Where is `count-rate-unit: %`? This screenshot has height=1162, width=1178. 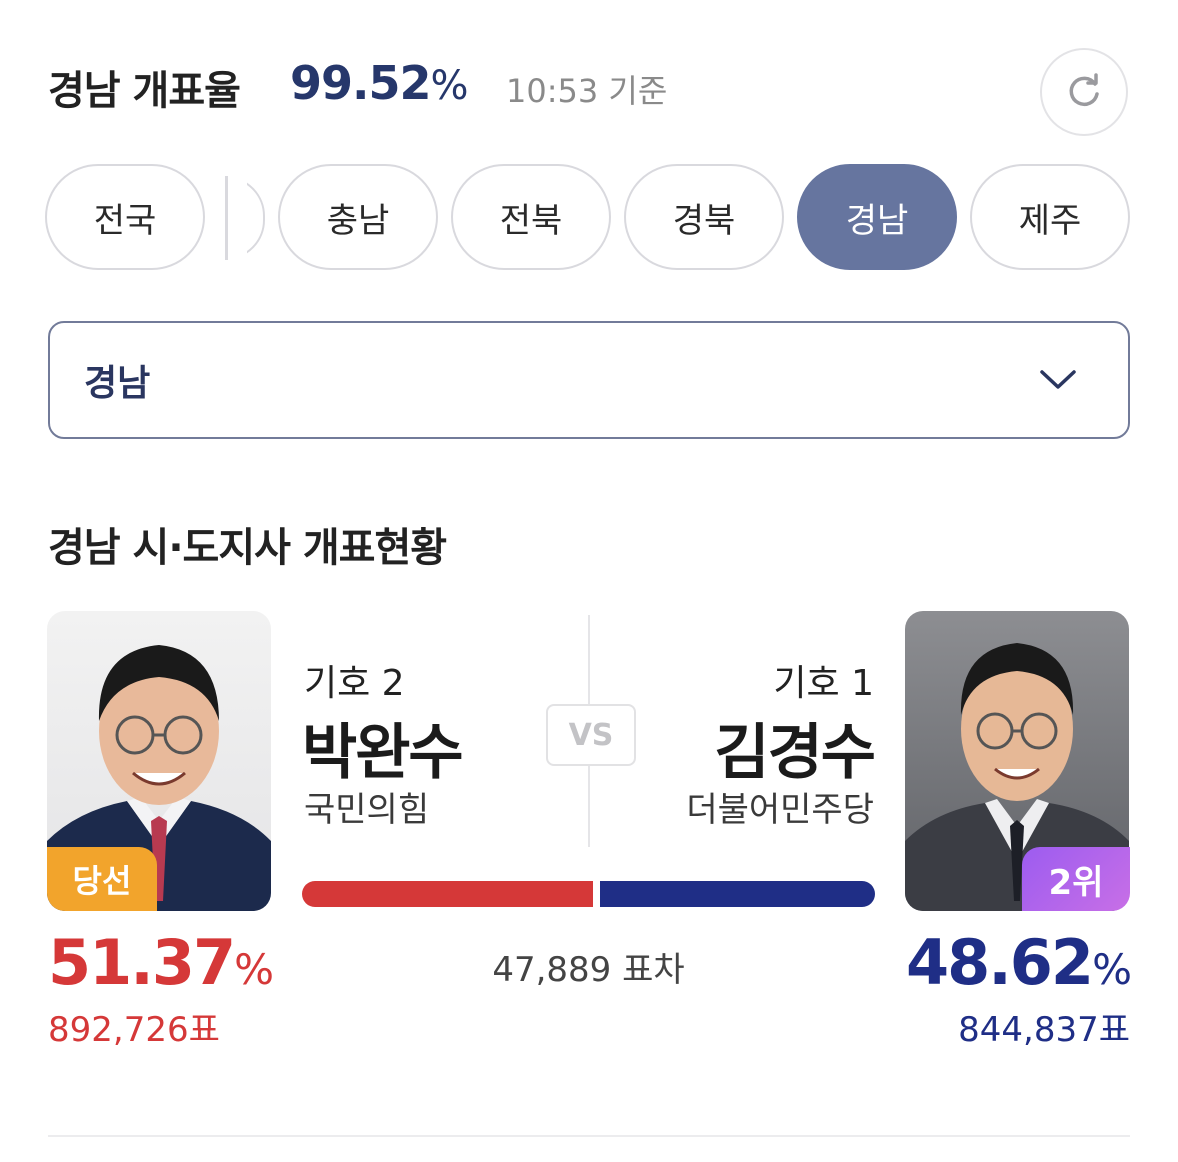 count-rate-unit: % is located at coordinates (449, 86).